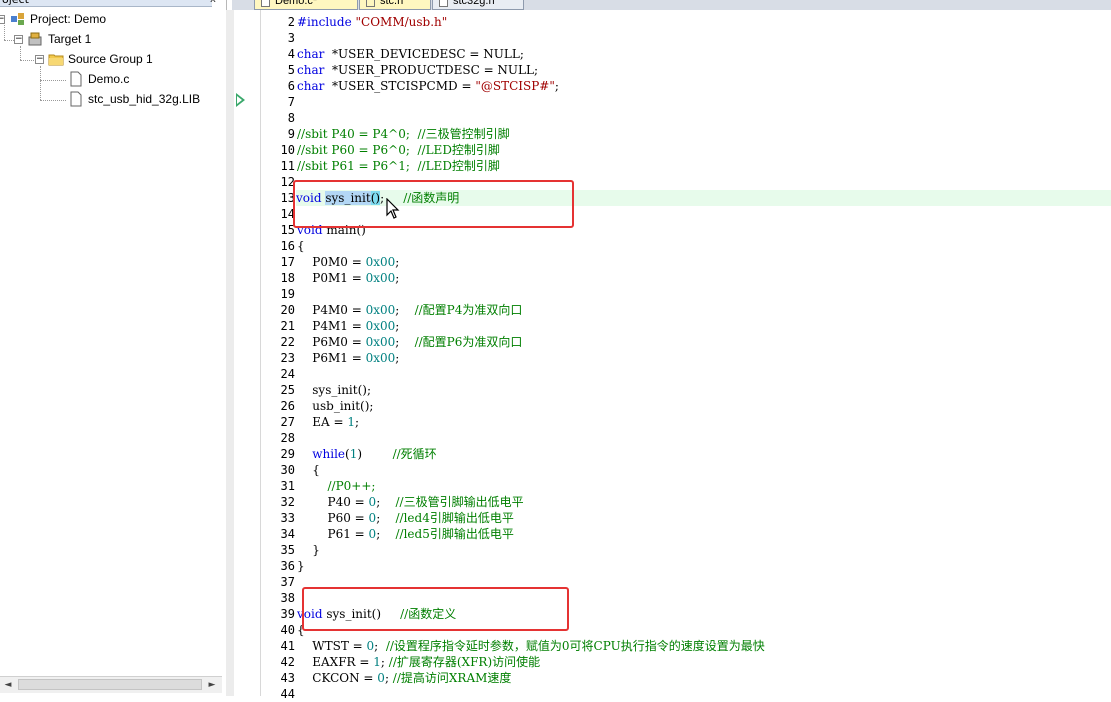 The height and width of the screenshot is (702, 1111). What do you see at coordinates (321, 454) in the screenshot?
I see `code-token: while` at bounding box center [321, 454].